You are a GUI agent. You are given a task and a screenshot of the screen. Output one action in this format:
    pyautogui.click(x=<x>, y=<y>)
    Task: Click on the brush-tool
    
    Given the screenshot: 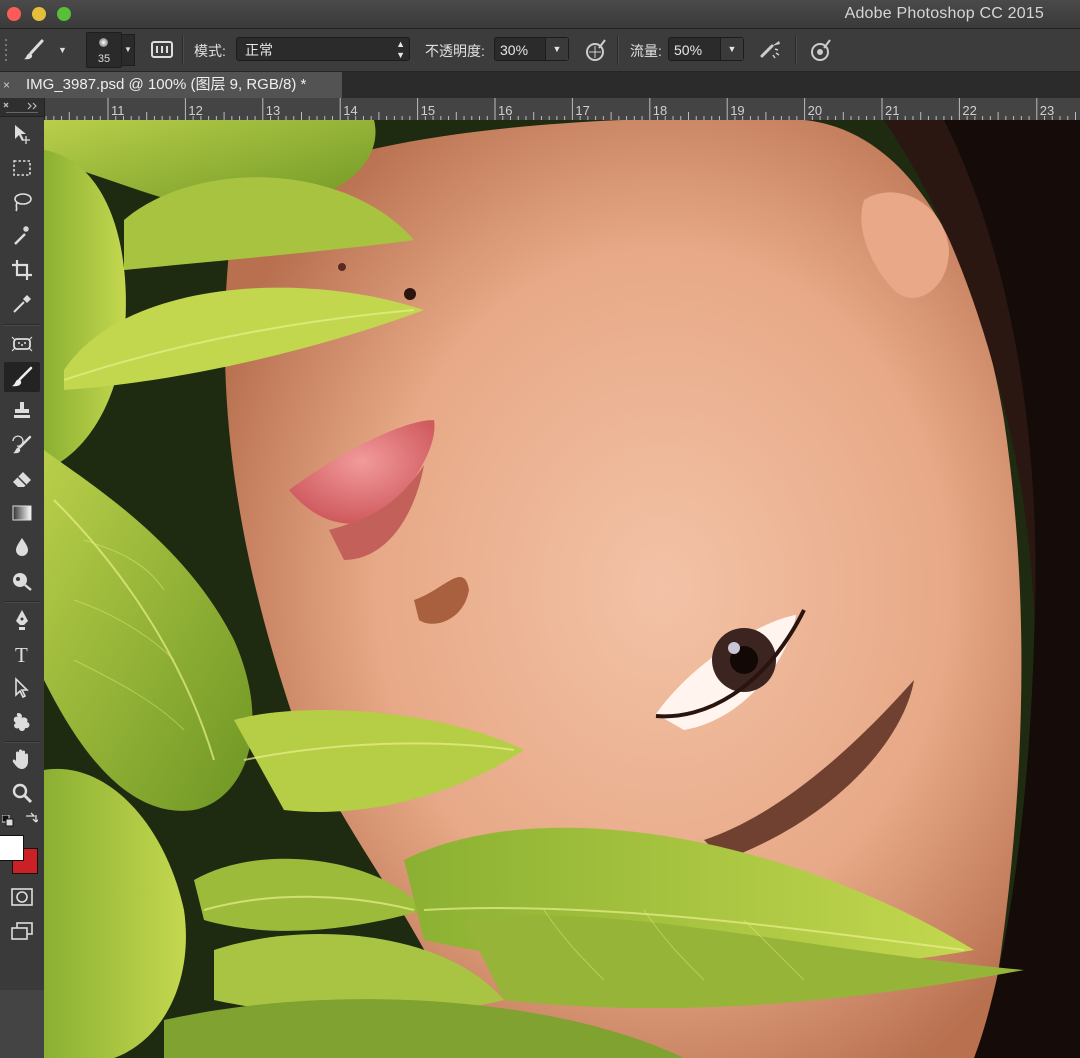 What is the action you would take?
    pyautogui.click(x=22, y=377)
    